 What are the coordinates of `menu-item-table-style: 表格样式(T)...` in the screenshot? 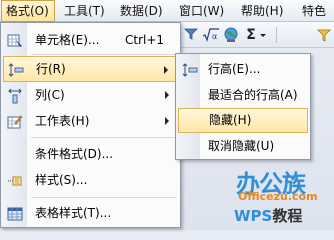 It's located at (90, 213).